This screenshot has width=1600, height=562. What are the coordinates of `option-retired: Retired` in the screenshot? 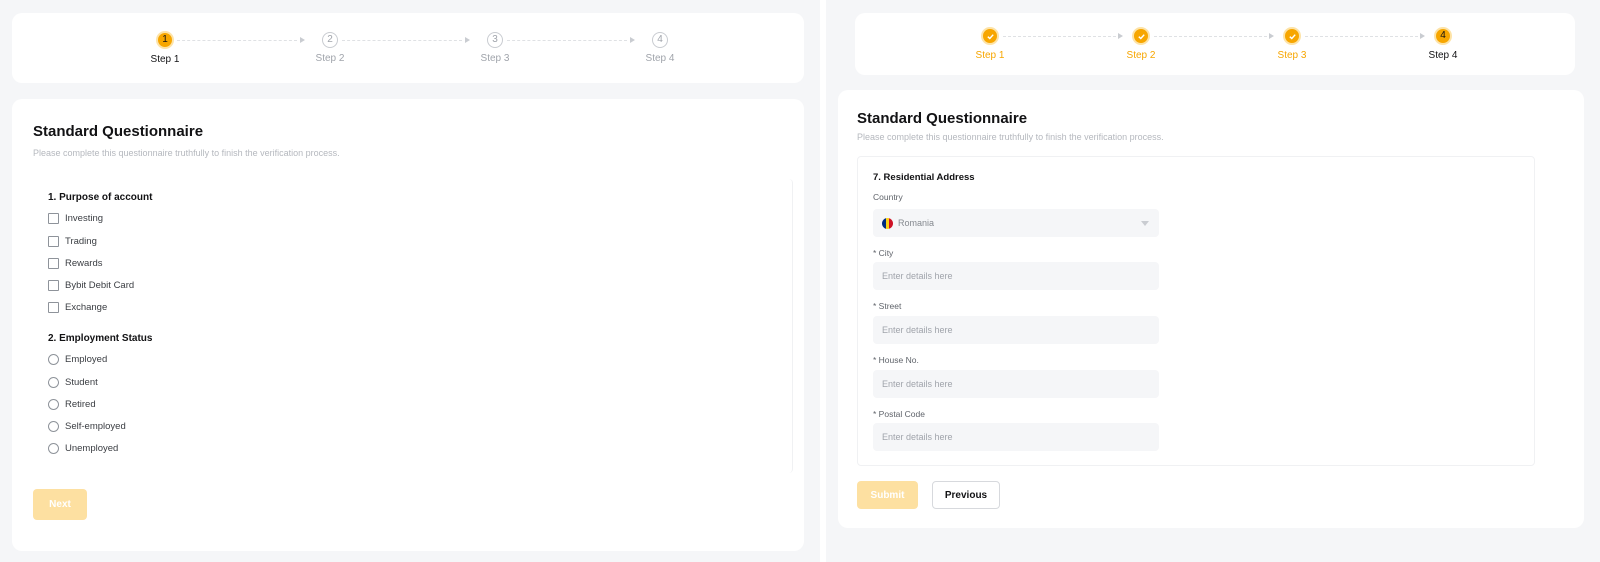 It's located at (72, 404).